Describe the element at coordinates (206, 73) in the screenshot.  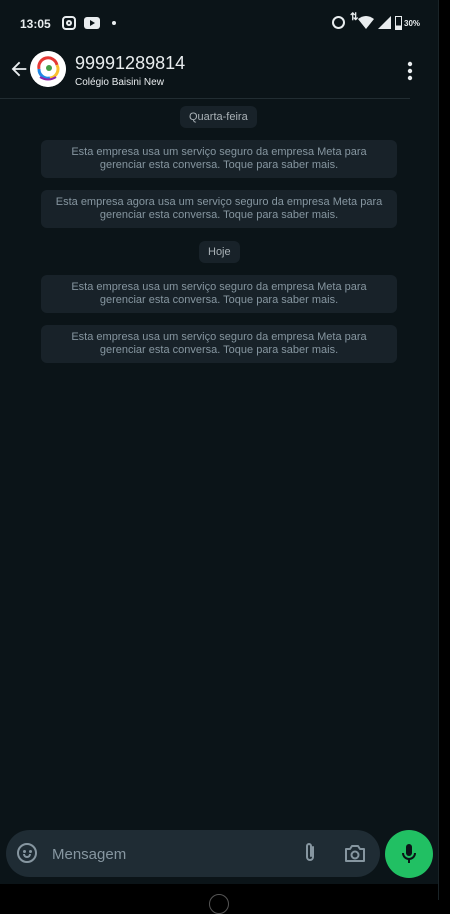
I see `chat-header: 99991289814 Colégio Baisini New` at that location.